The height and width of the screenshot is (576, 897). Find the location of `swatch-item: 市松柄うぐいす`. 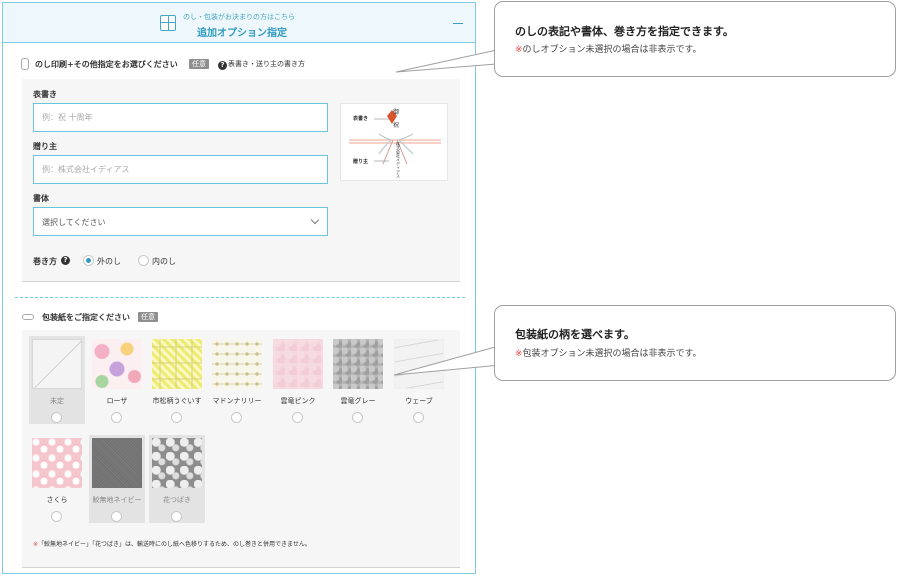

swatch-item: 市松柄うぐいす is located at coordinates (177, 380).